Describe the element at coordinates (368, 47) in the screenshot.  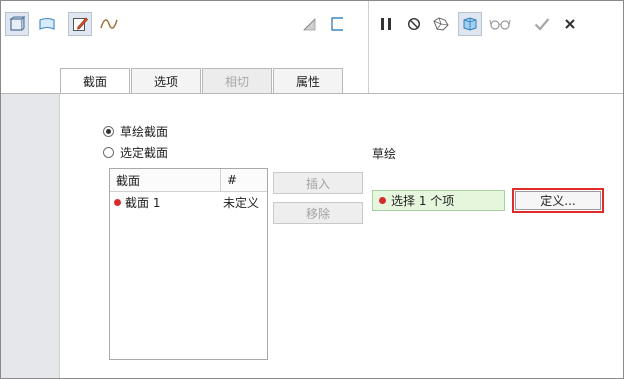
I see `toolbar-separator` at that location.